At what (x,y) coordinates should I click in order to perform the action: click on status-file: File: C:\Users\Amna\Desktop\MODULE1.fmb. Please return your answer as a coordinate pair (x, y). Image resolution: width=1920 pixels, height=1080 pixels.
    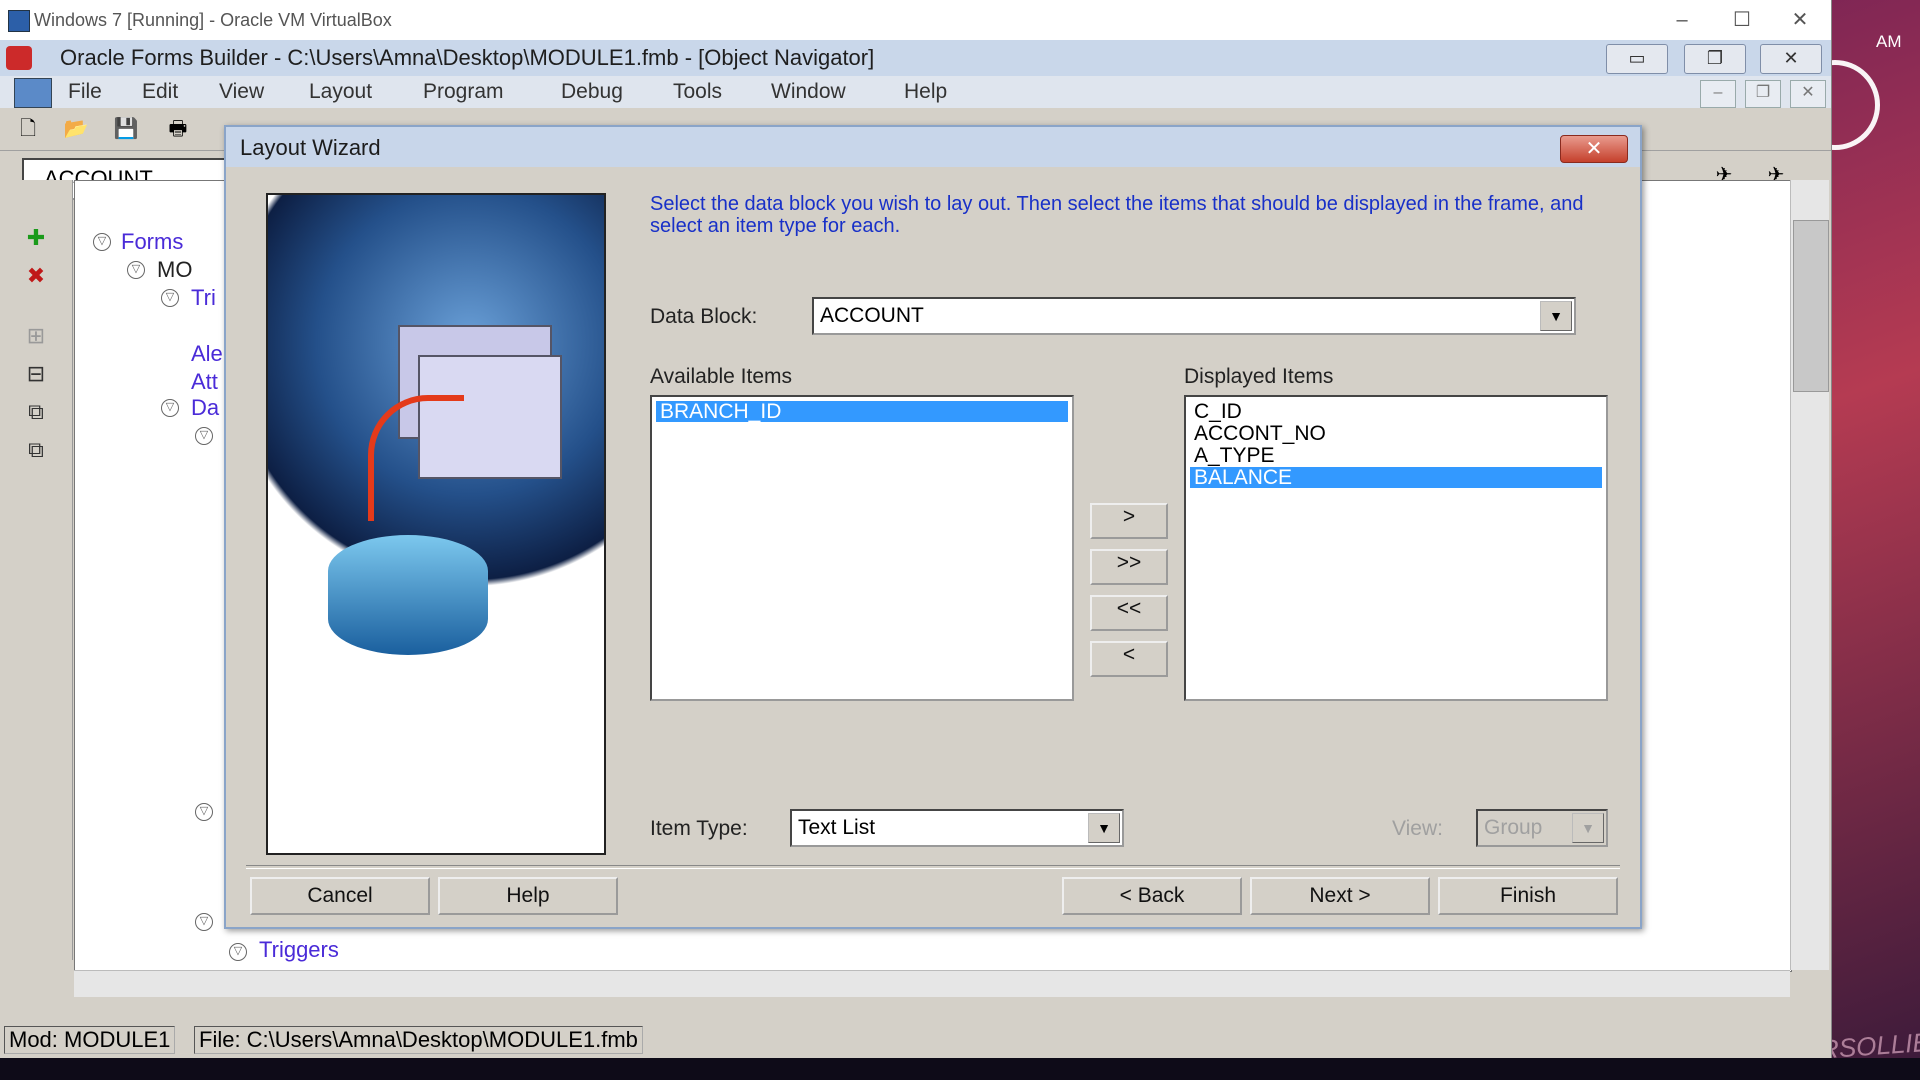
    Looking at the image, I should click on (418, 1040).